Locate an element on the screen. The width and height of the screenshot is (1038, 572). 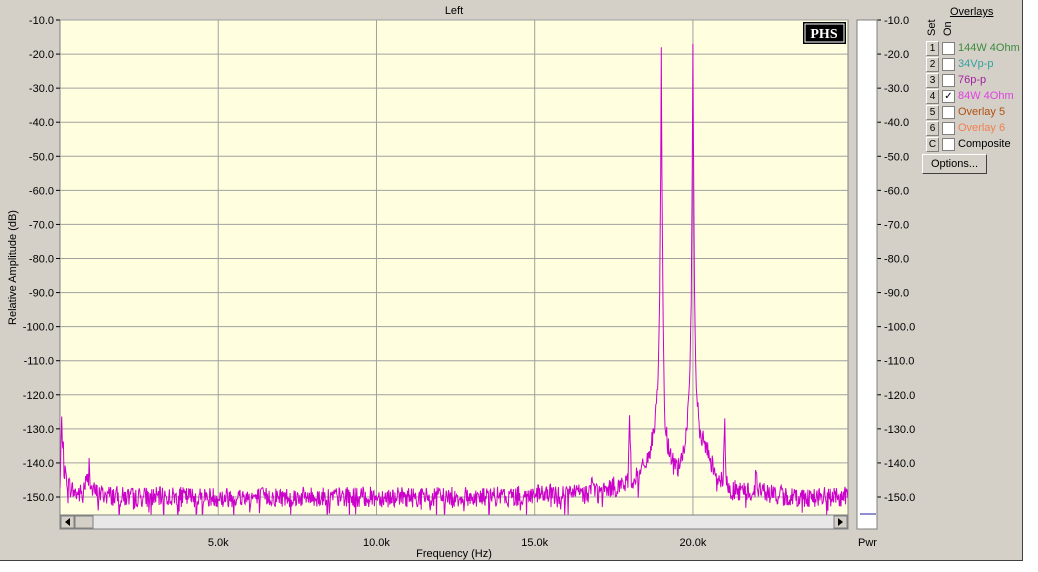
overlays-title: Overlays is located at coordinates (971, 12).